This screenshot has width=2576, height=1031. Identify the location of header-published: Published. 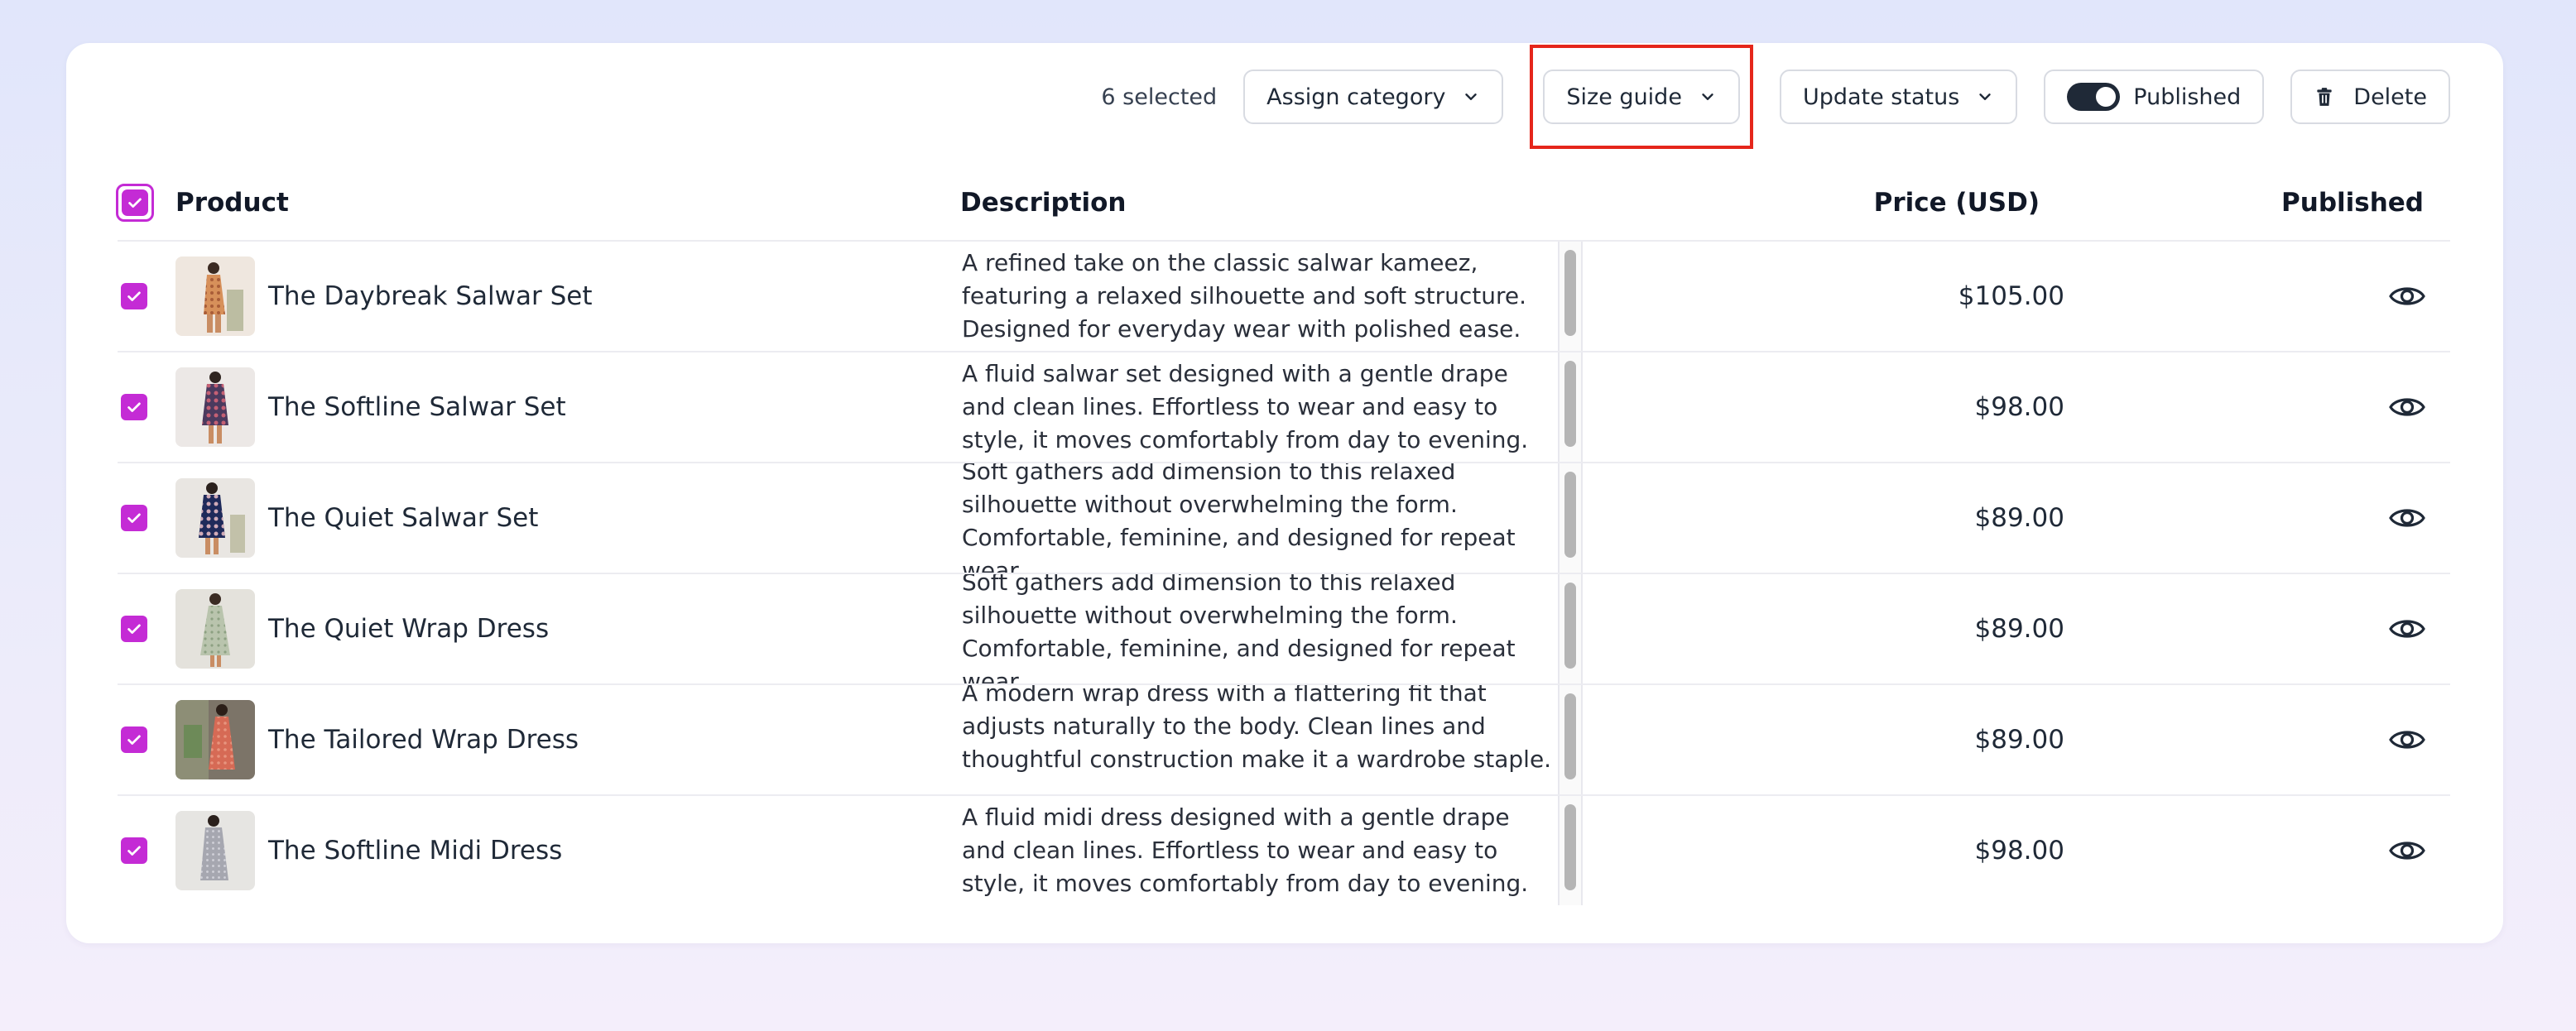
(2352, 203).